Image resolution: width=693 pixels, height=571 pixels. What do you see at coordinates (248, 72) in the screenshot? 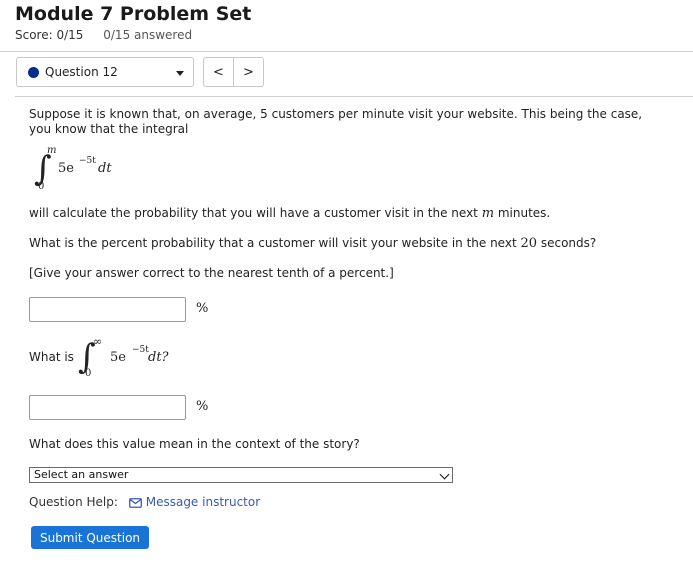
I see `next-question-button: >` at bounding box center [248, 72].